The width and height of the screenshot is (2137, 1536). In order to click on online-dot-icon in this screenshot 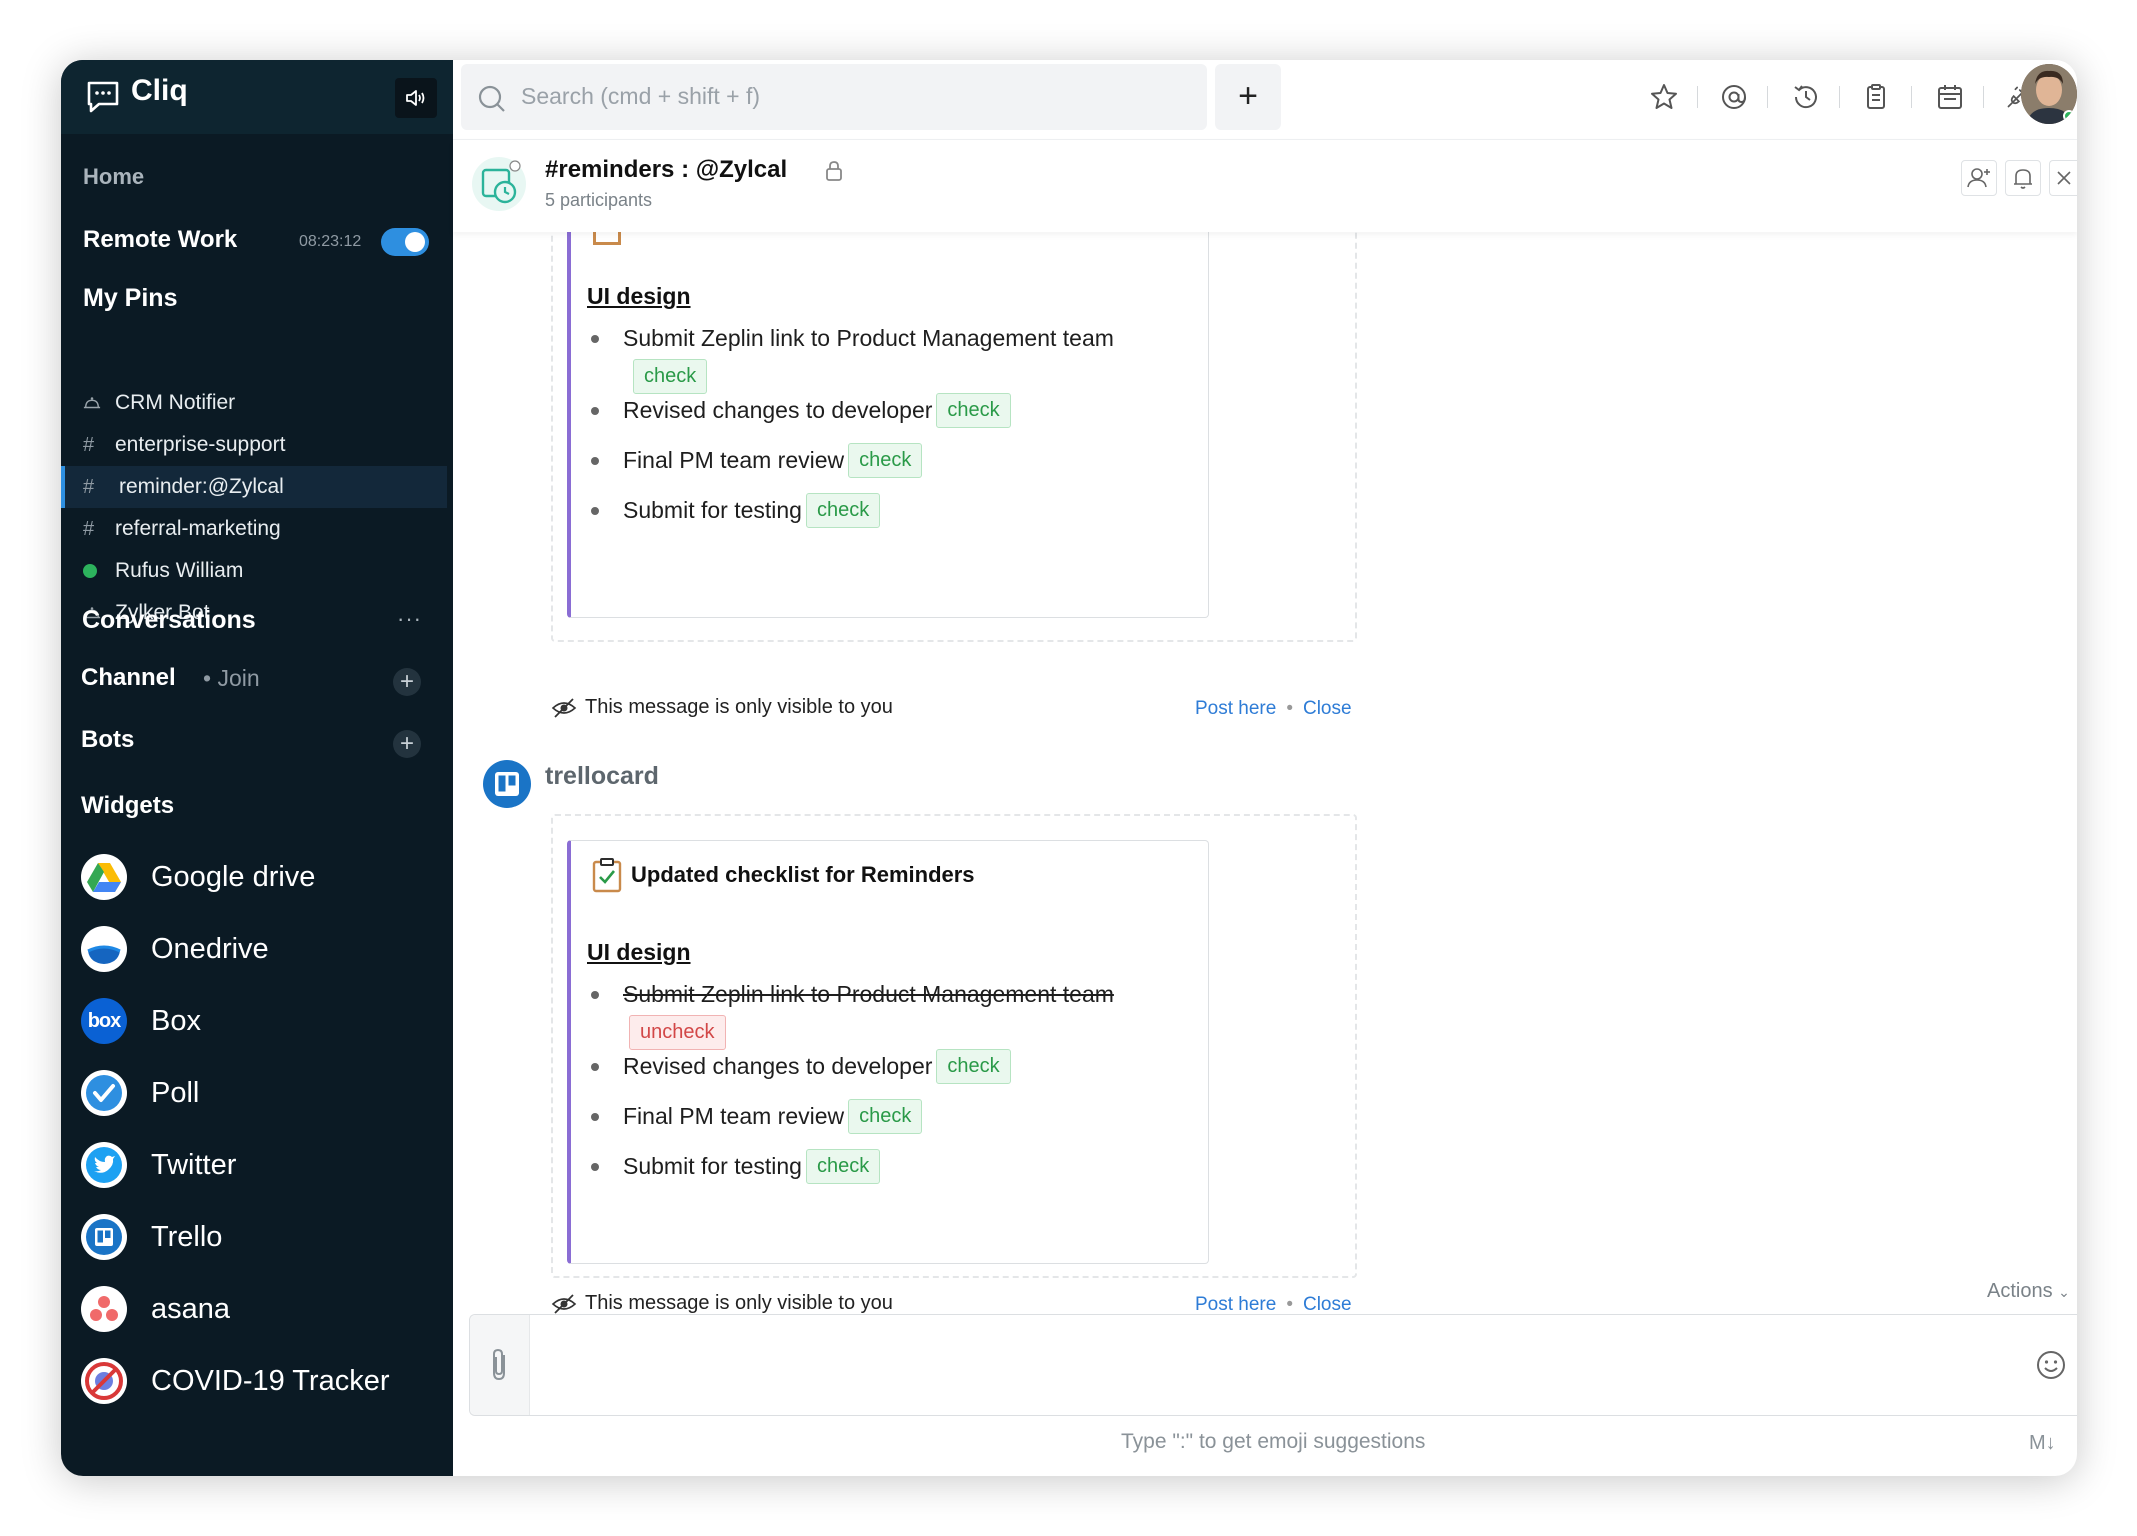, I will do `click(81, 571)`.